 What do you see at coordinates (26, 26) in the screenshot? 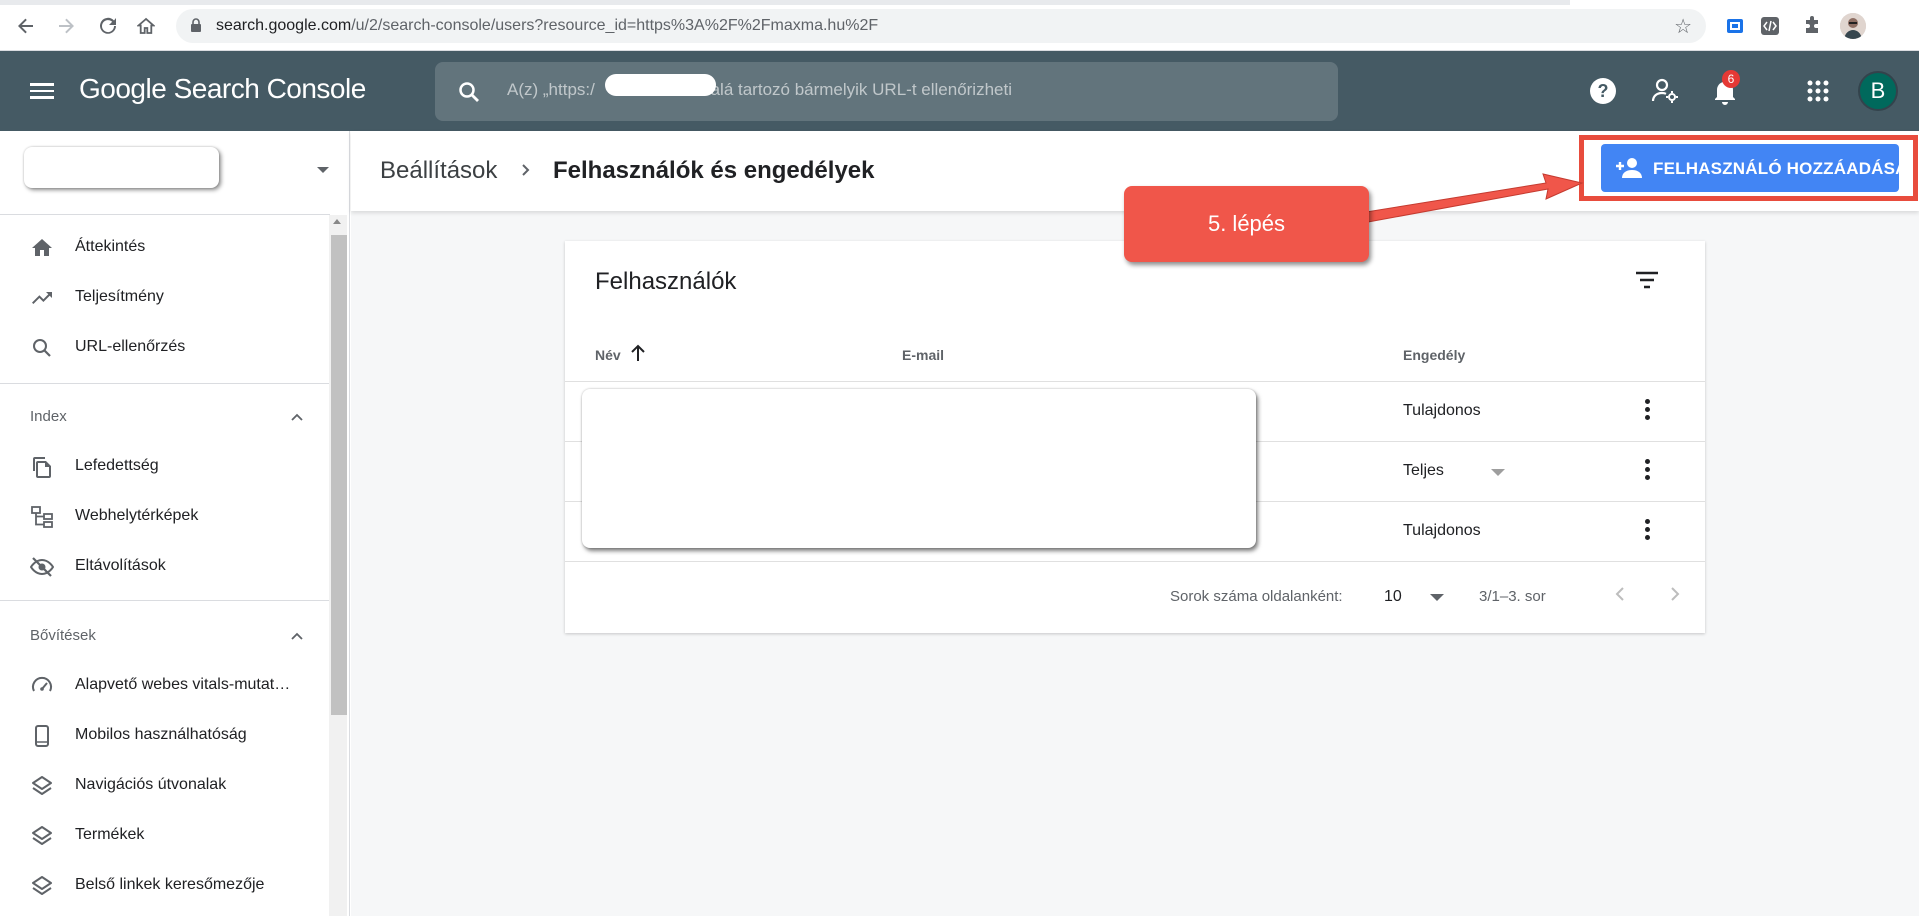
I see `back-button` at bounding box center [26, 26].